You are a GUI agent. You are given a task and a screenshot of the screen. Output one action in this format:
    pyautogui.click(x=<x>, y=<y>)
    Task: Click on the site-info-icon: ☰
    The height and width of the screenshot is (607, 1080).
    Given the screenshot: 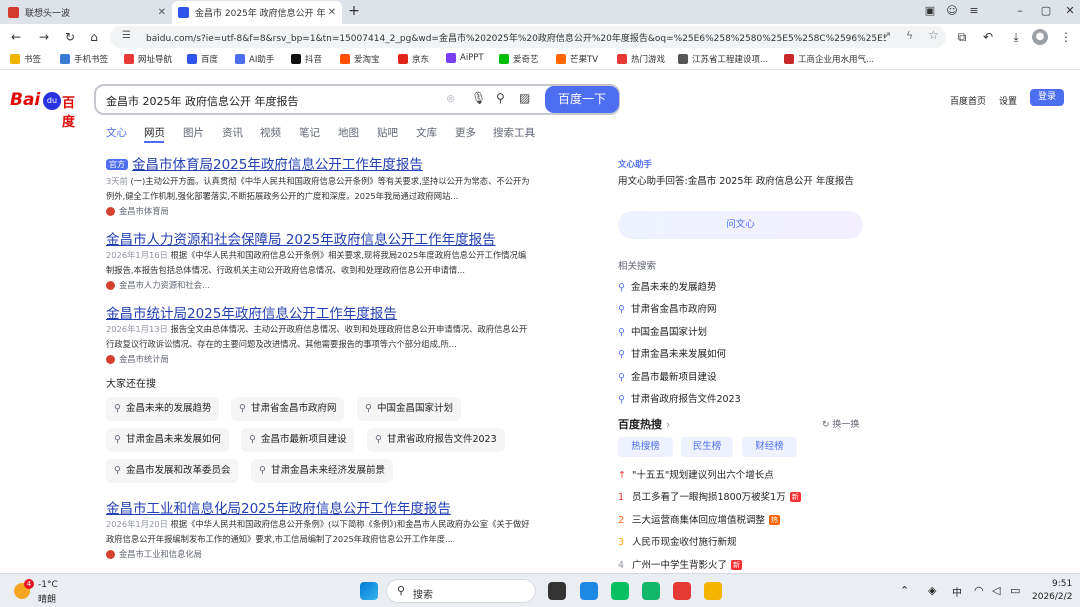 What is the action you would take?
    pyautogui.click(x=126, y=35)
    